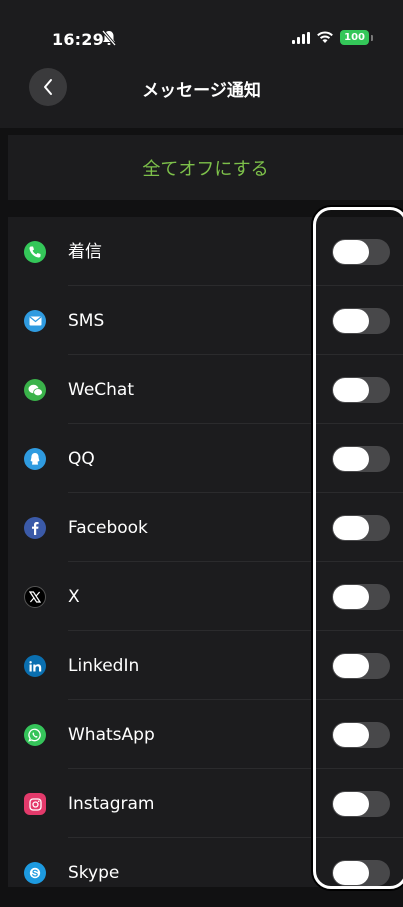  I want to click on signal-icon, so click(301, 37).